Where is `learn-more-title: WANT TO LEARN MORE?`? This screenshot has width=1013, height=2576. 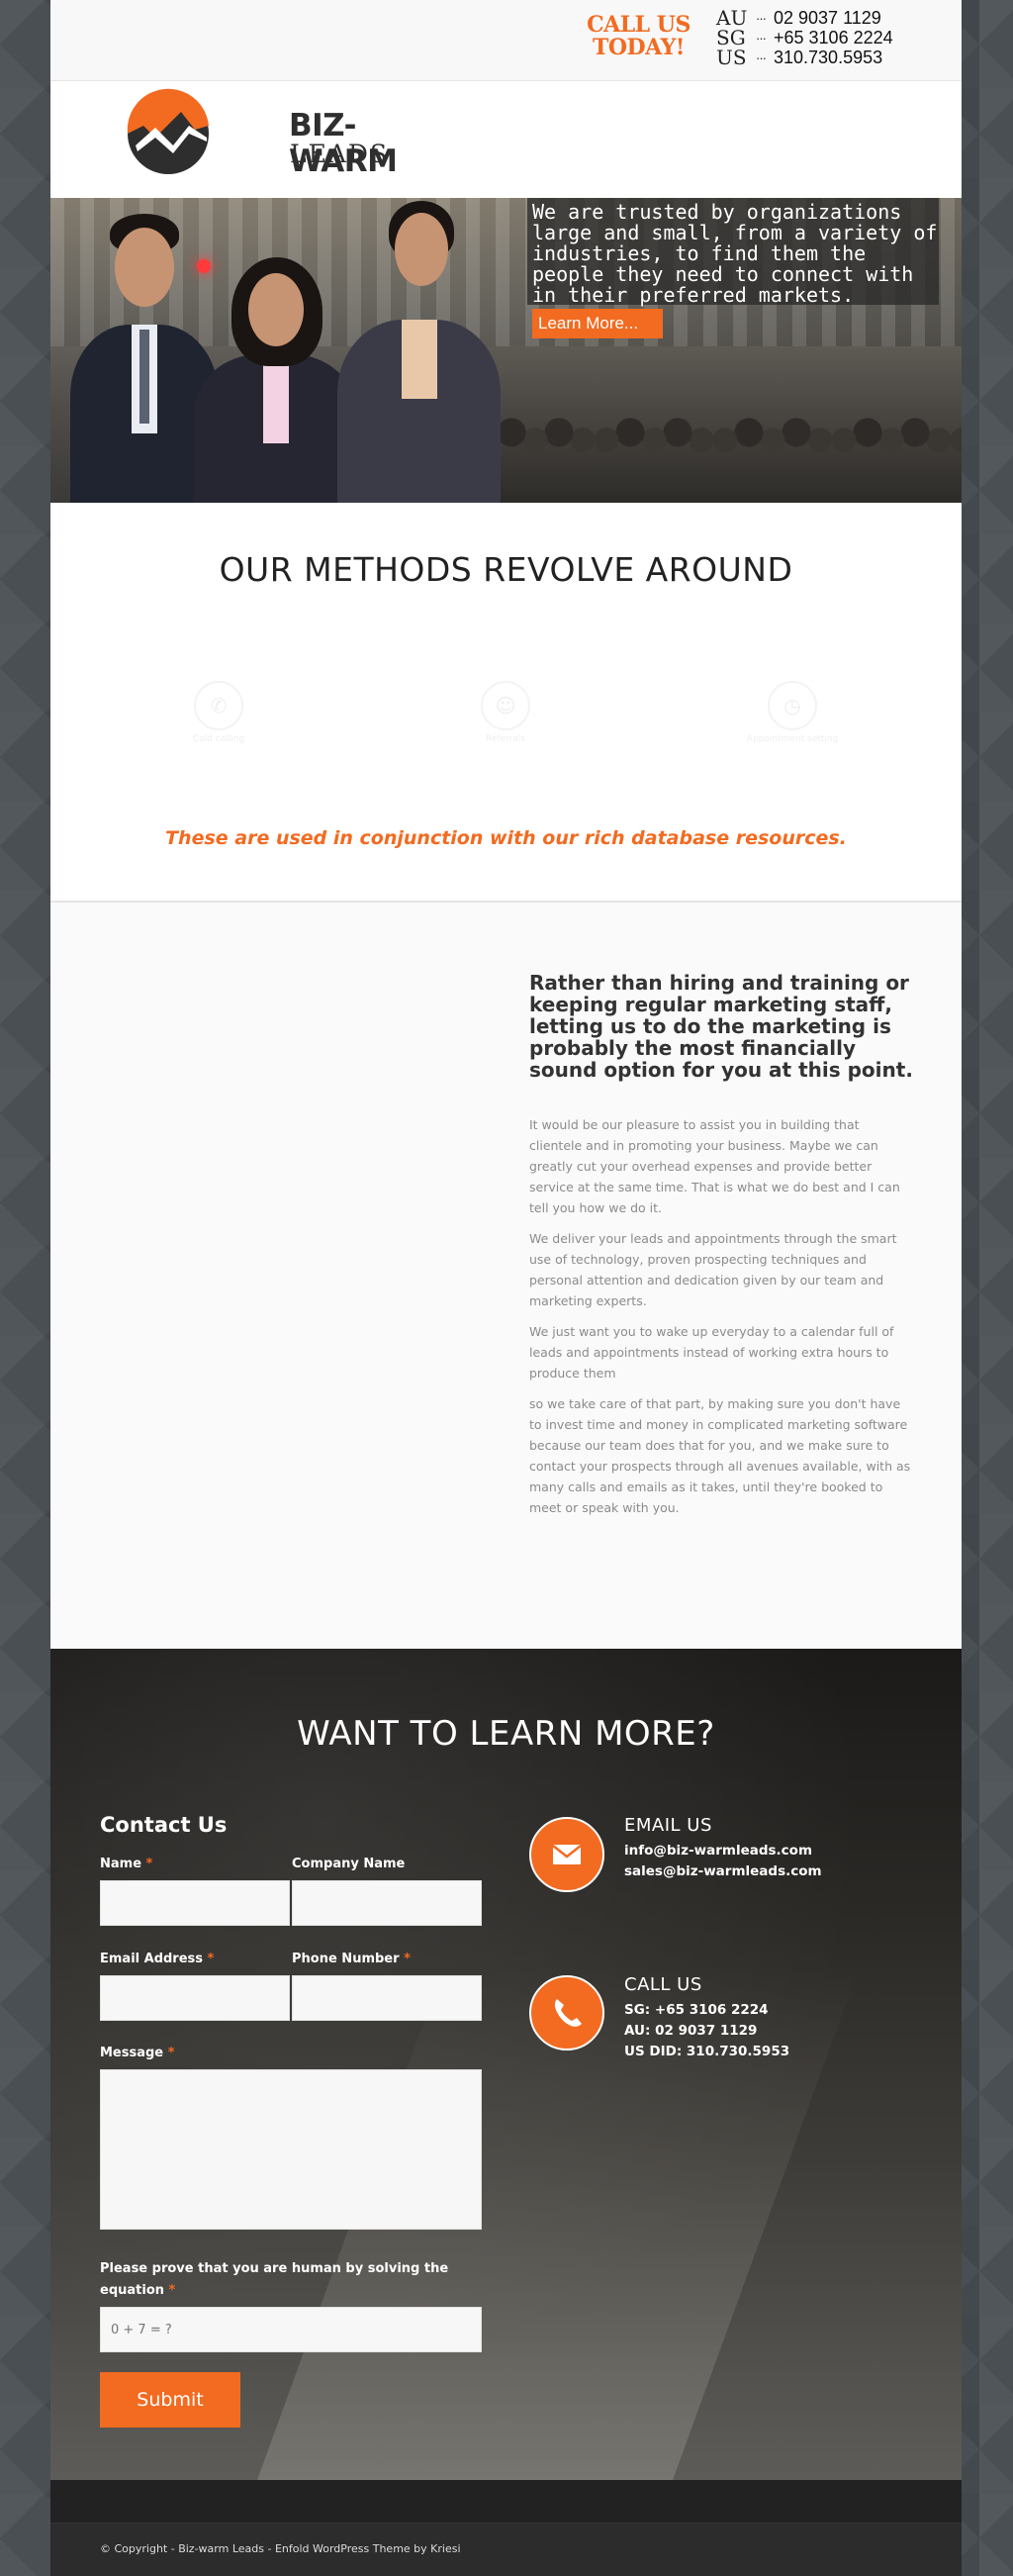 learn-more-title: WANT TO LEARN MORE? is located at coordinates (506, 1734).